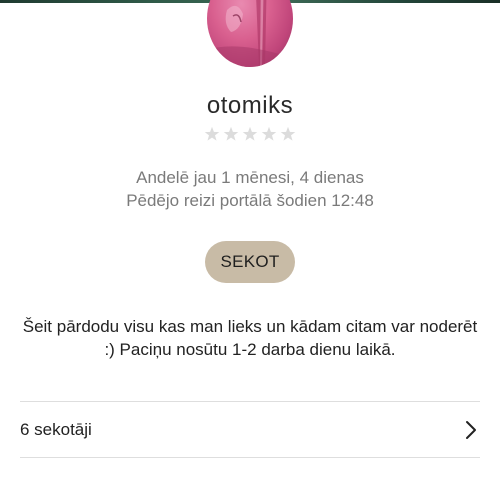 Image resolution: width=500 pixels, height=500 pixels. I want to click on avatar, so click(250, 33).